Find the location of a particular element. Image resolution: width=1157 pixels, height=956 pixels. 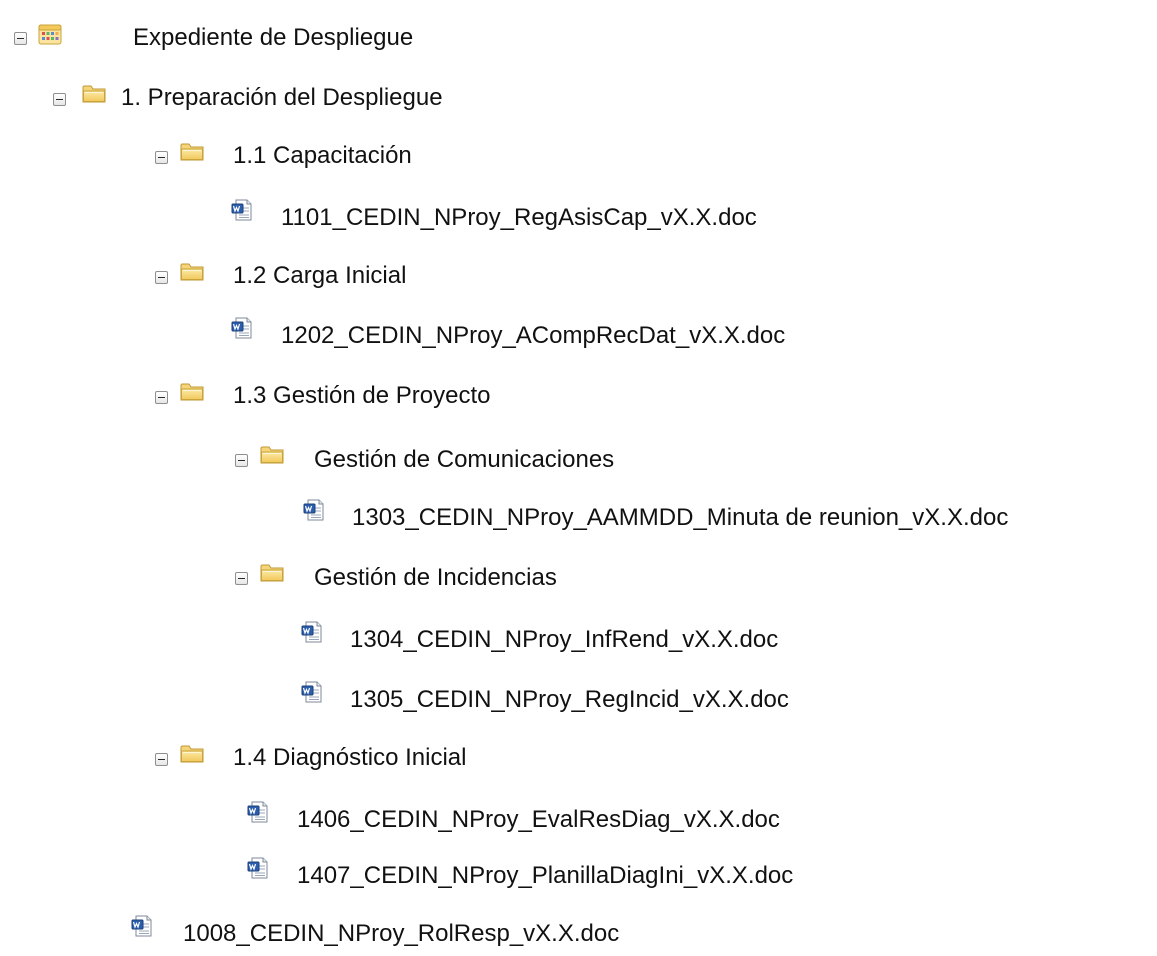

tree-node-carga-inicial: 1.2 Carga Inicial is located at coordinates (300, 278).